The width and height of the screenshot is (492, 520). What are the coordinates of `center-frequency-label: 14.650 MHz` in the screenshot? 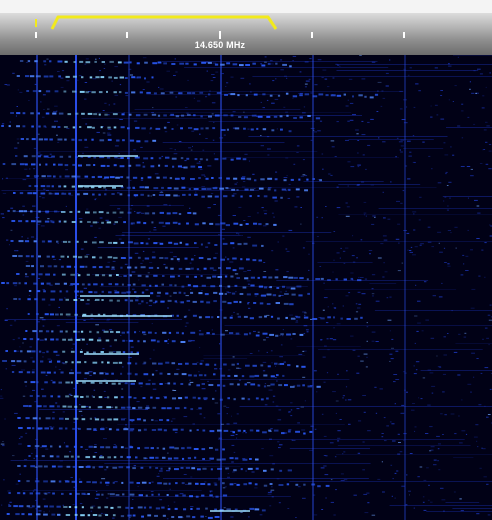 It's located at (220, 45).